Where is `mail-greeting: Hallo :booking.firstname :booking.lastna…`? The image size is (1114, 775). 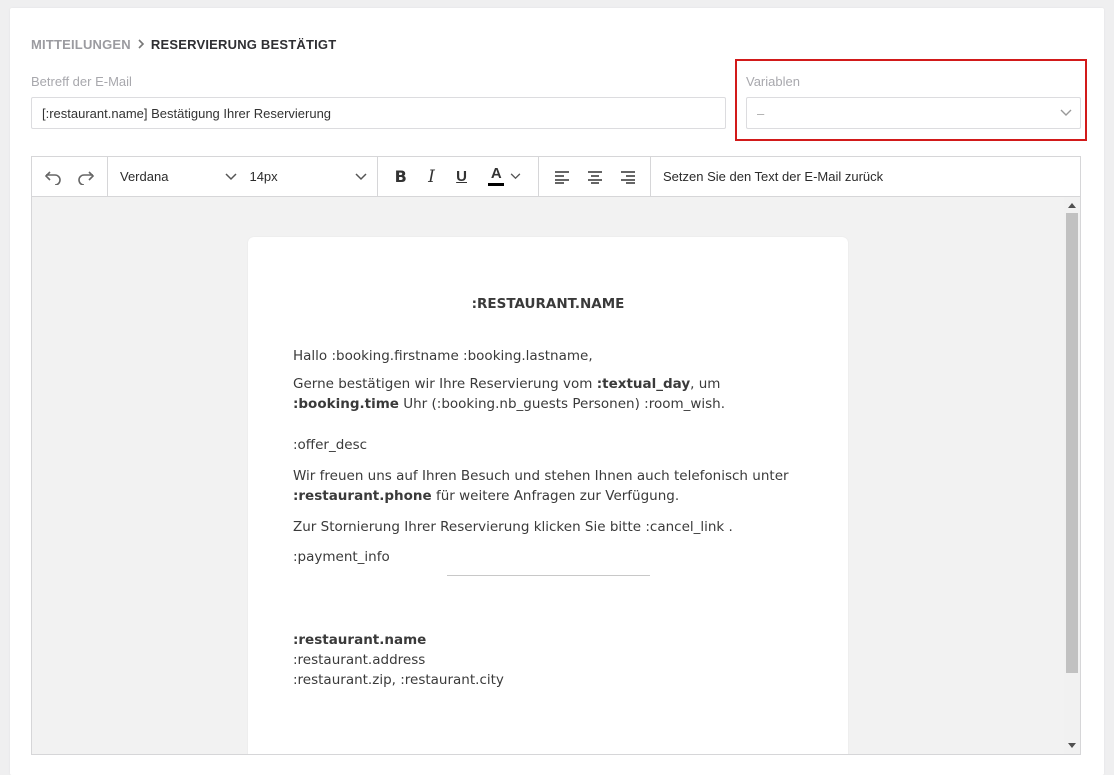 mail-greeting: Hallo :booking.firstname :booking.lastna… is located at coordinates (443, 356).